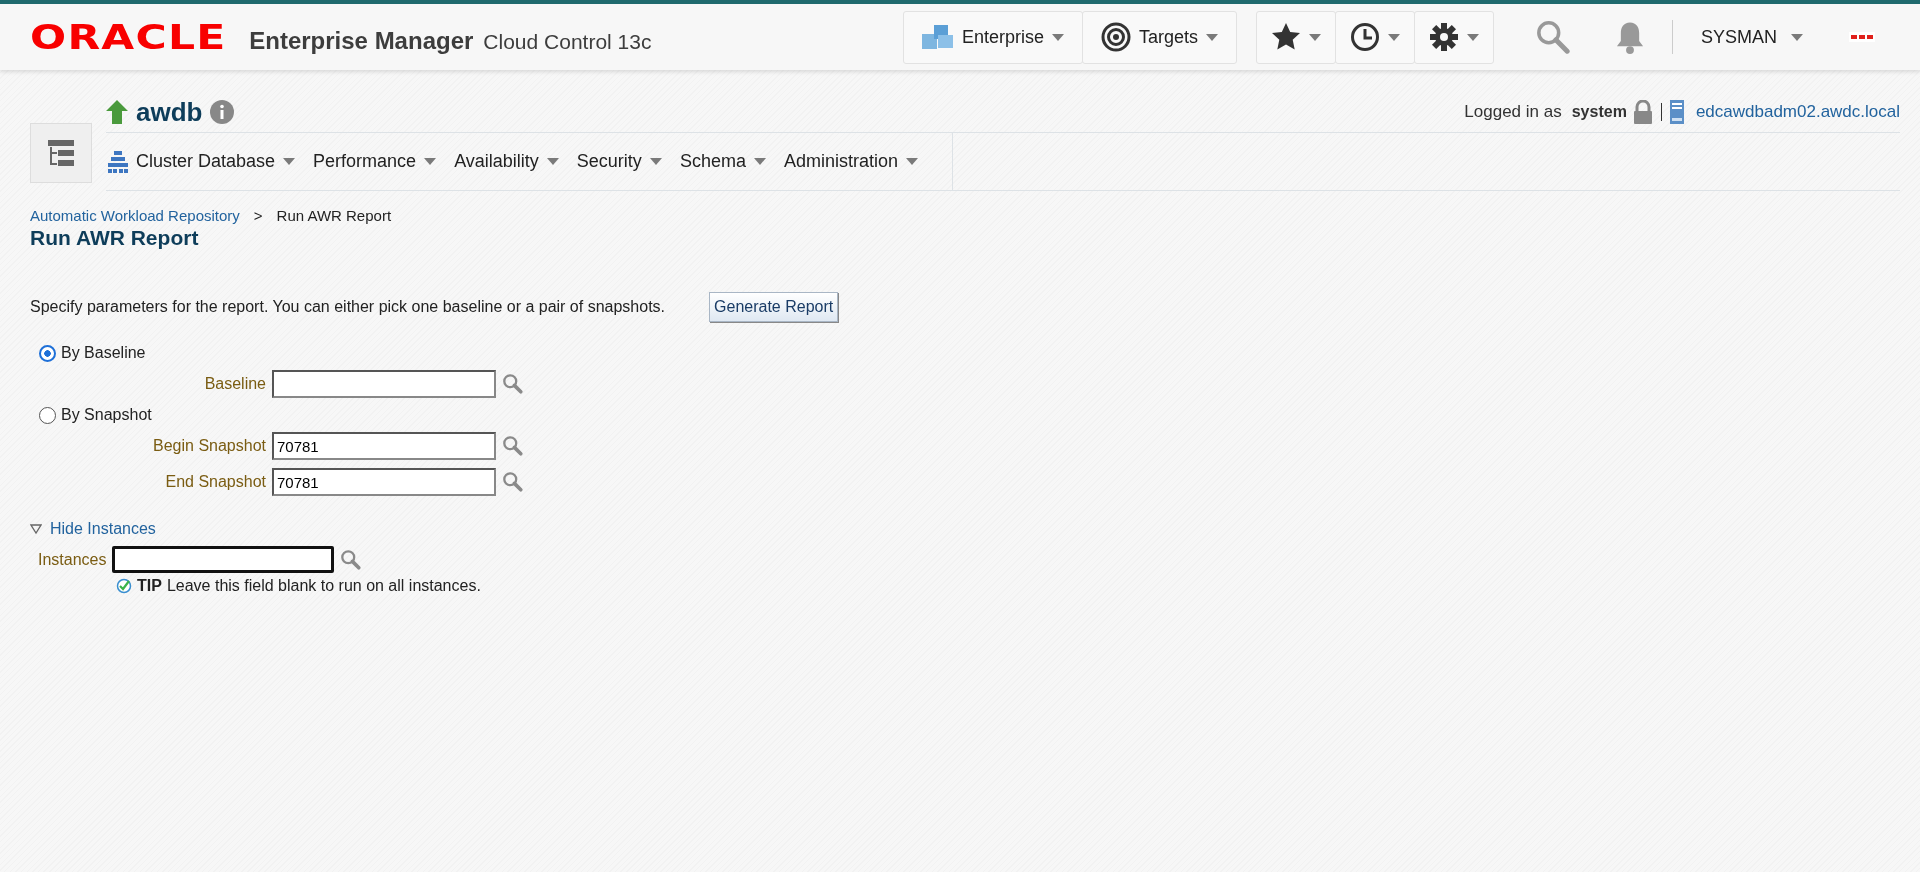  Describe the element at coordinates (209, 446) in the screenshot. I see `field-label: Begin Snapshot` at that location.